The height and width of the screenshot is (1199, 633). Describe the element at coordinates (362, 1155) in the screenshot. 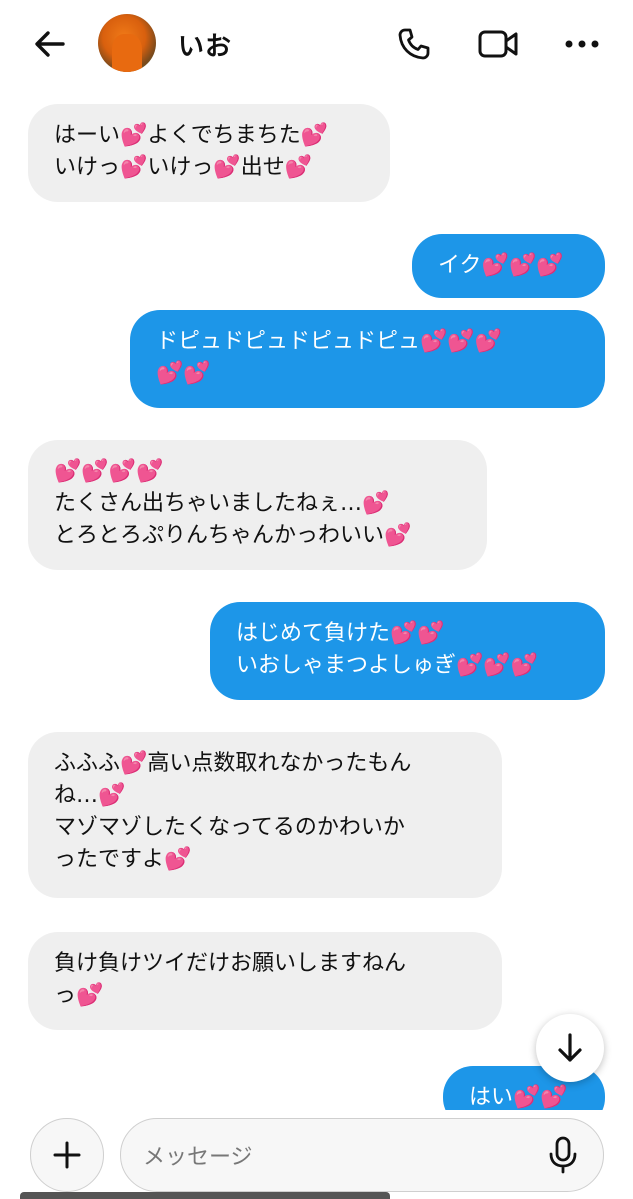

I see `message-input: メッセージ` at that location.